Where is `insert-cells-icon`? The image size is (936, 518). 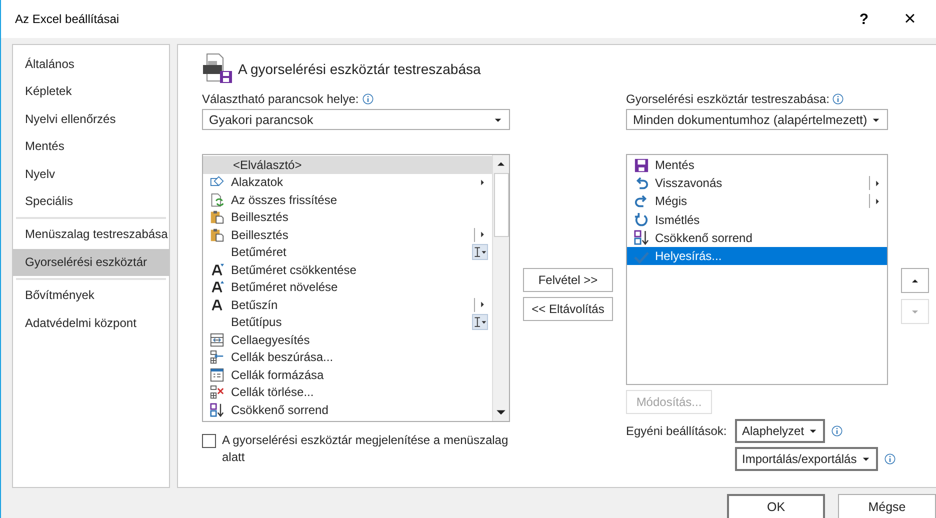
insert-cells-icon is located at coordinates (217, 357).